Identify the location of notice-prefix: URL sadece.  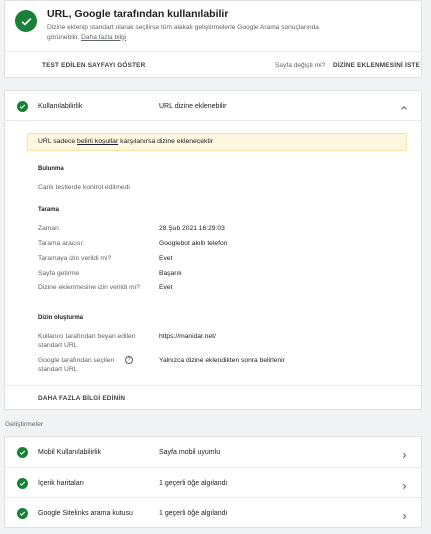
(57, 141).